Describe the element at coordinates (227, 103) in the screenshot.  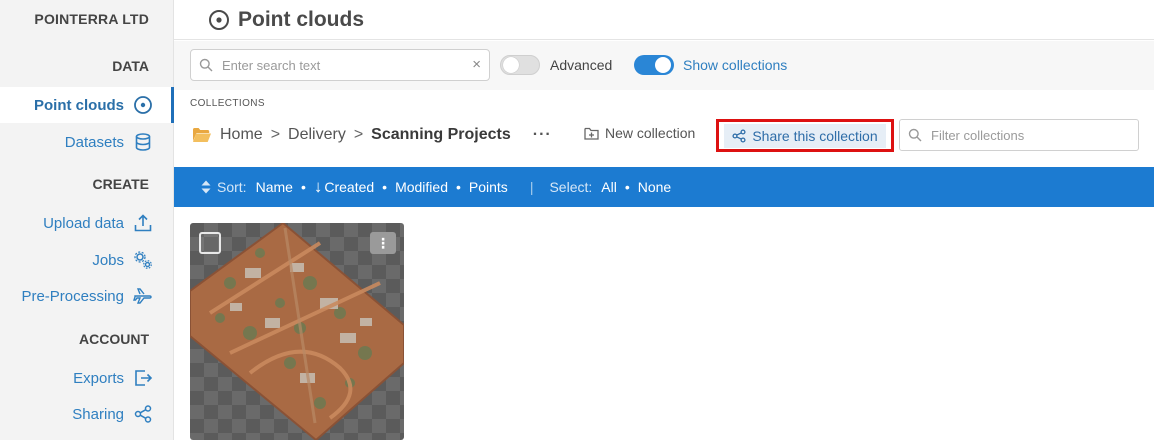
I see `collections-caption: COLLECTIONS` at that location.